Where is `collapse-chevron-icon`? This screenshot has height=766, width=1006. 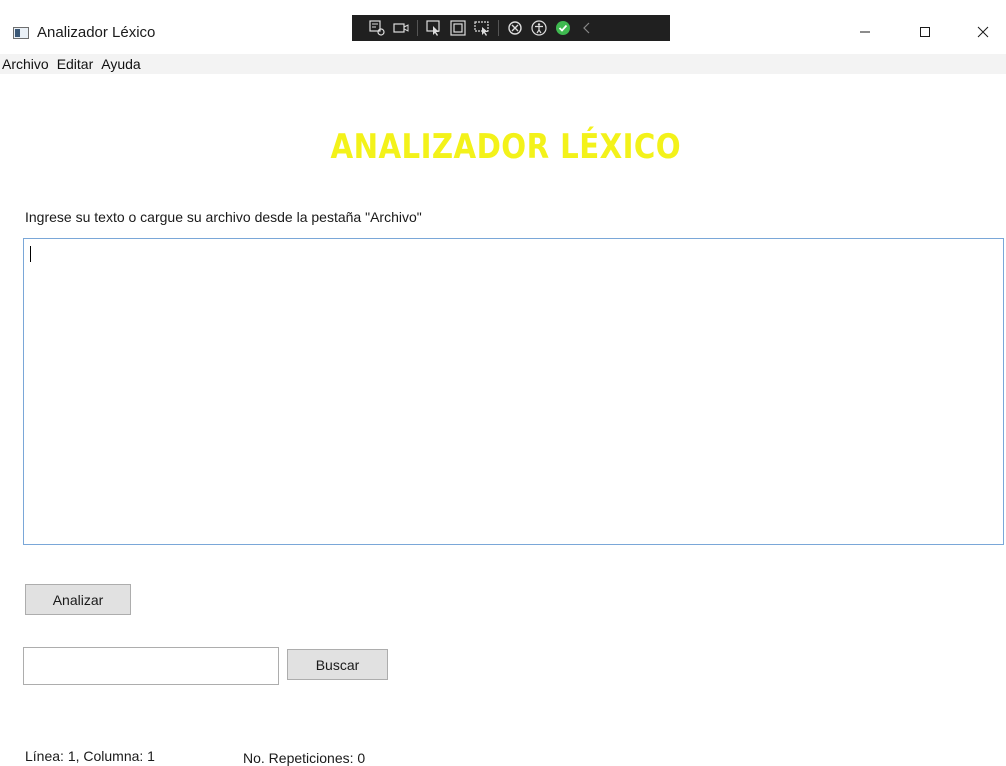
collapse-chevron-icon is located at coordinates (587, 28).